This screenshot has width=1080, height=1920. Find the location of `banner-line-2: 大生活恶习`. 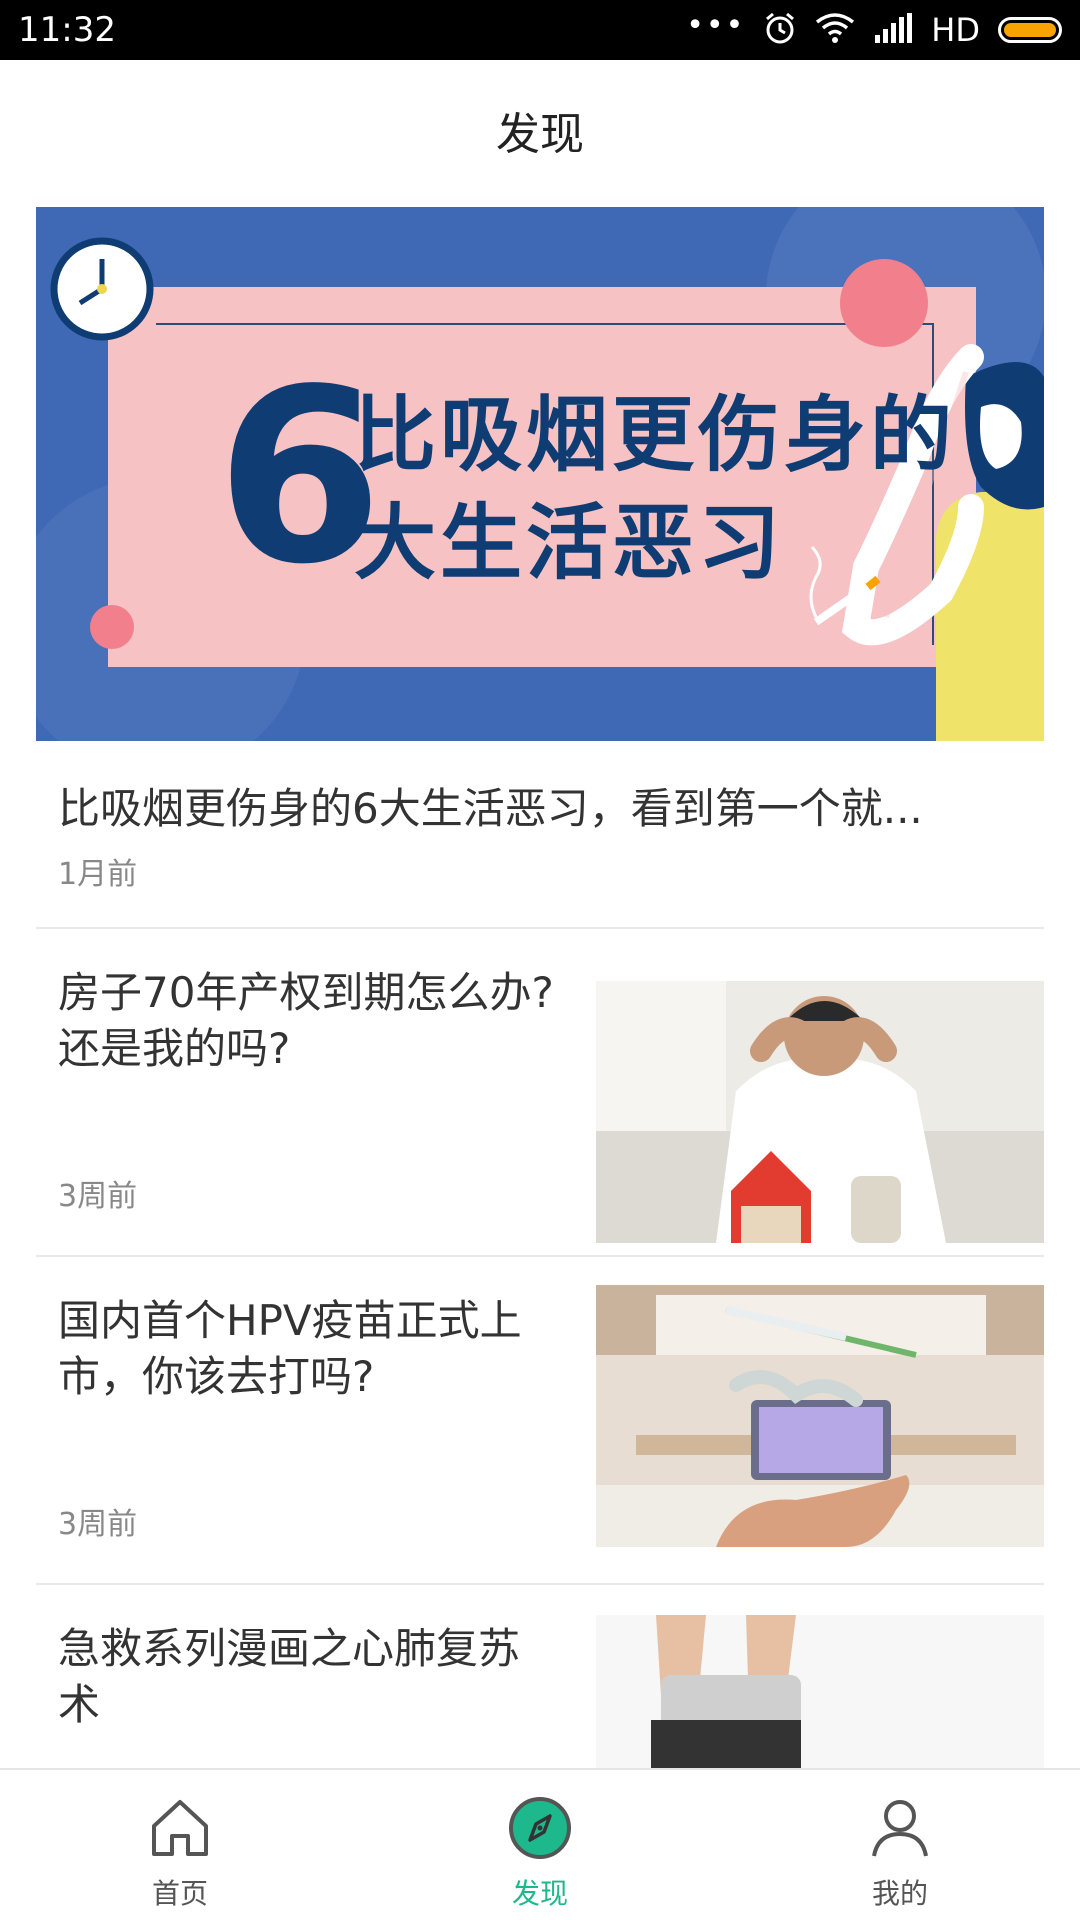

banner-line-2: 大生活恶习 is located at coordinates (569, 543).